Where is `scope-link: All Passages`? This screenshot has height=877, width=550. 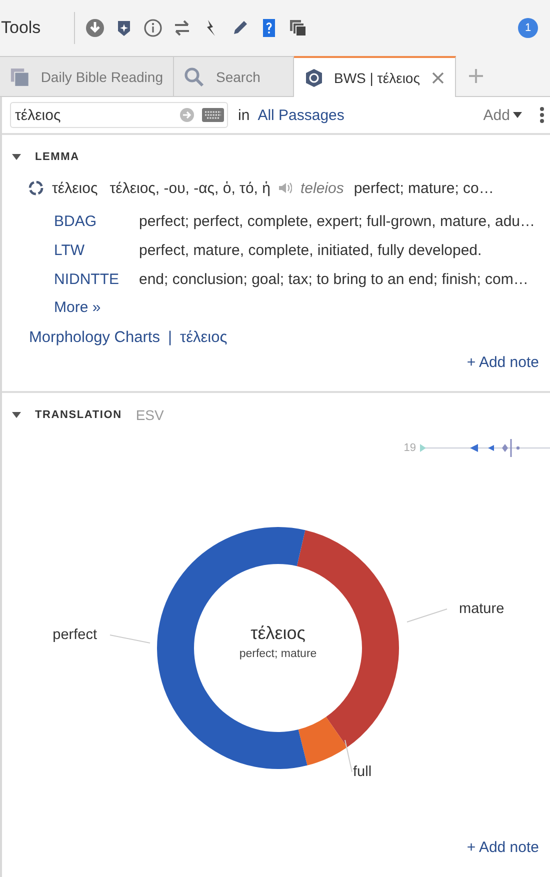 scope-link: All Passages is located at coordinates (301, 115).